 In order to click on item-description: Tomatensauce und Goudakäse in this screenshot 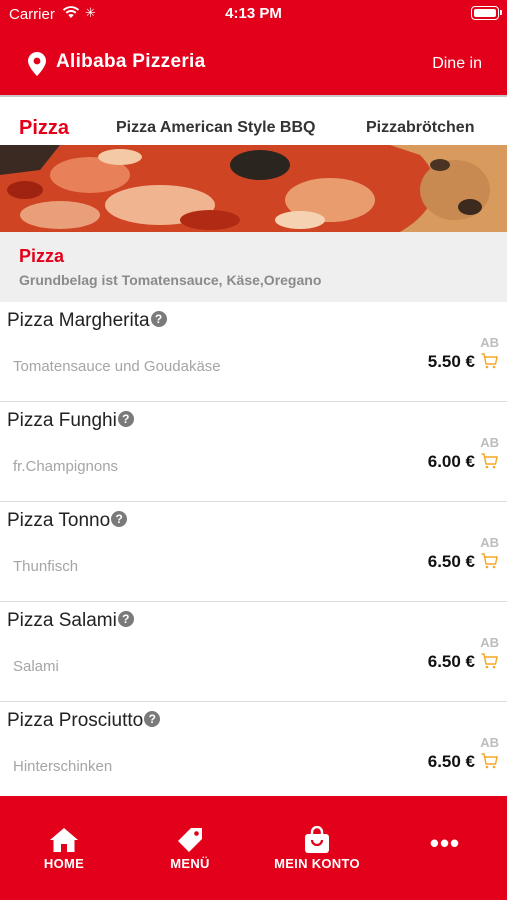, I will do `click(117, 366)`.